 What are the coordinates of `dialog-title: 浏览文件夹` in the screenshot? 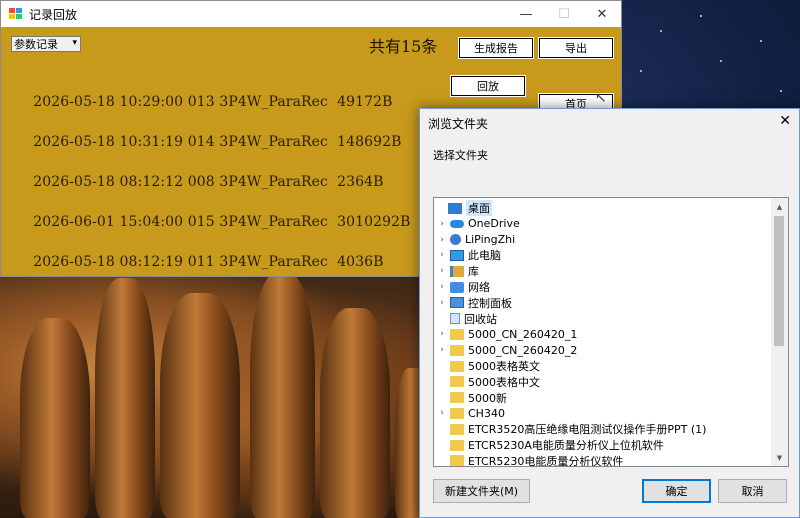 It's located at (458, 124).